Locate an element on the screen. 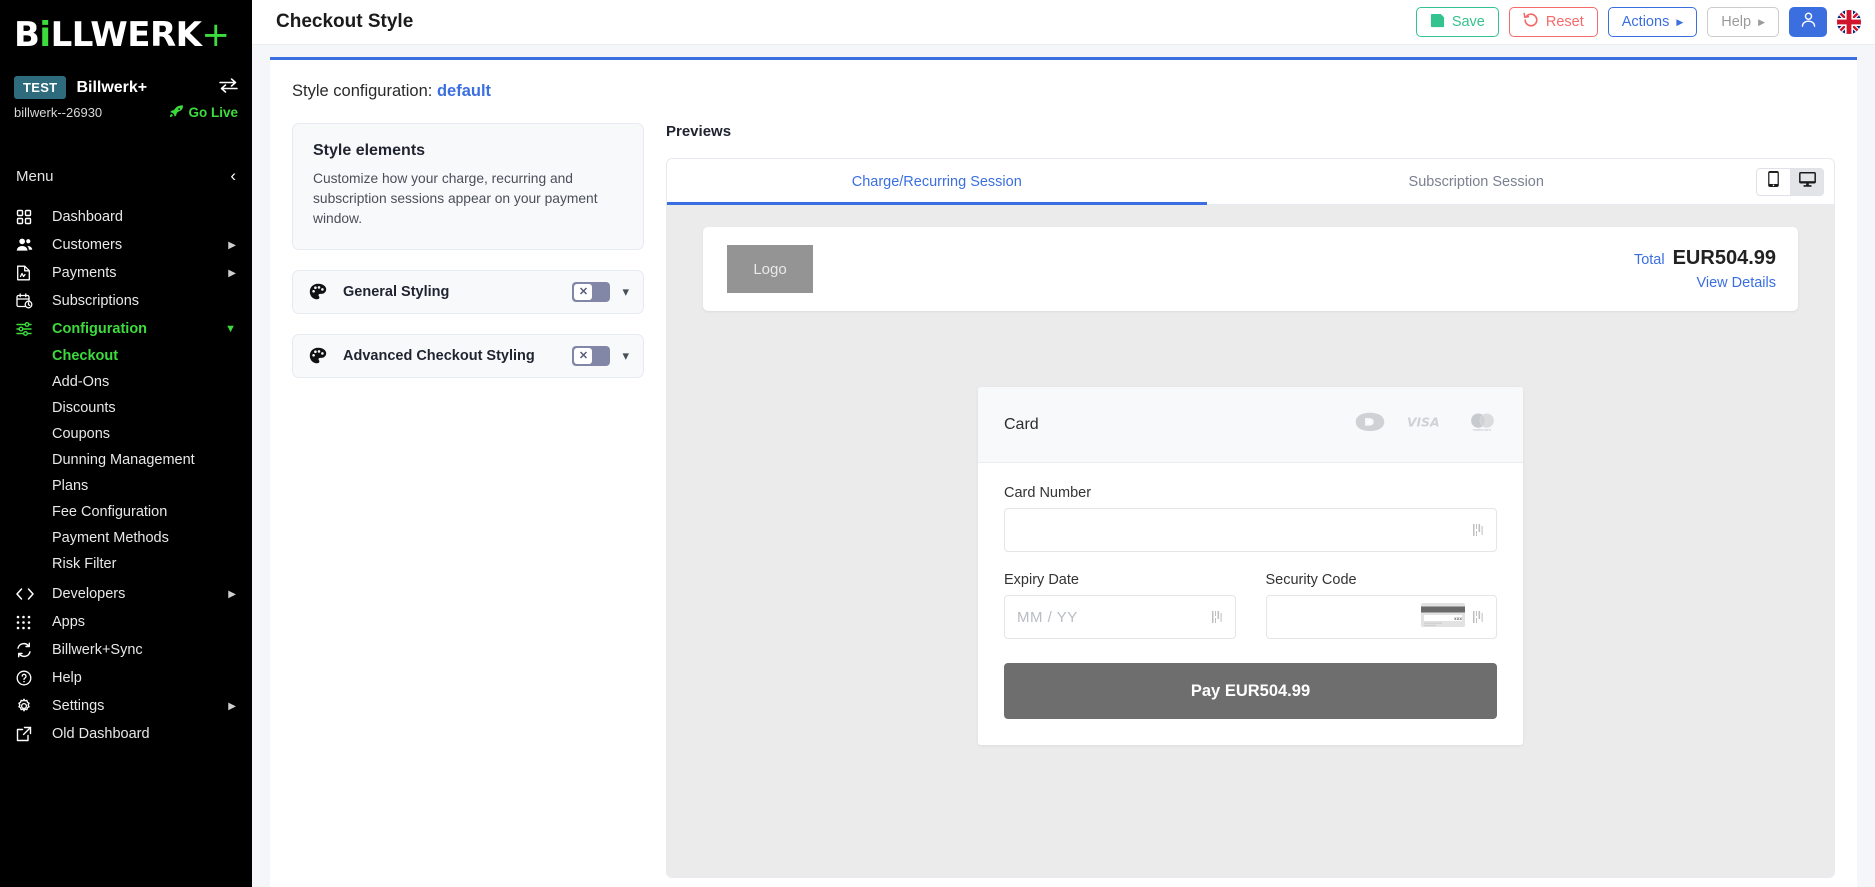  visa-icon: VISA is located at coordinates (1426, 424).